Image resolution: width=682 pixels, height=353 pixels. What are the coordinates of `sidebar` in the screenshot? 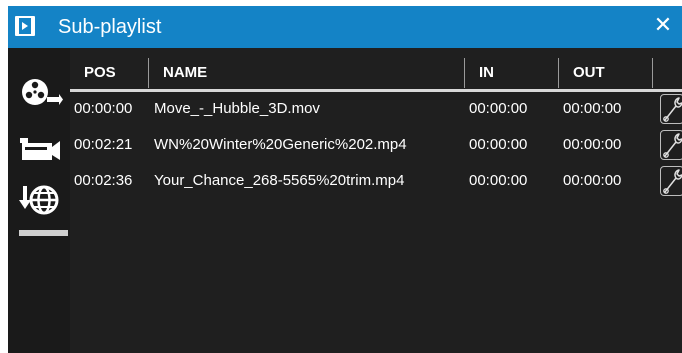 It's located at (39, 200).